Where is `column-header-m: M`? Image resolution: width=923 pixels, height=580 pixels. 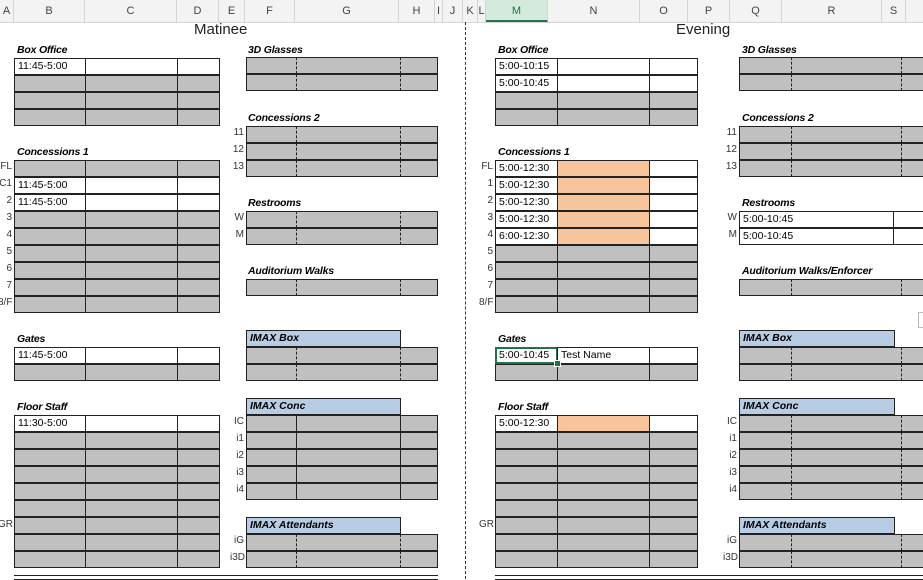 column-header-m: M is located at coordinates (517, 11).